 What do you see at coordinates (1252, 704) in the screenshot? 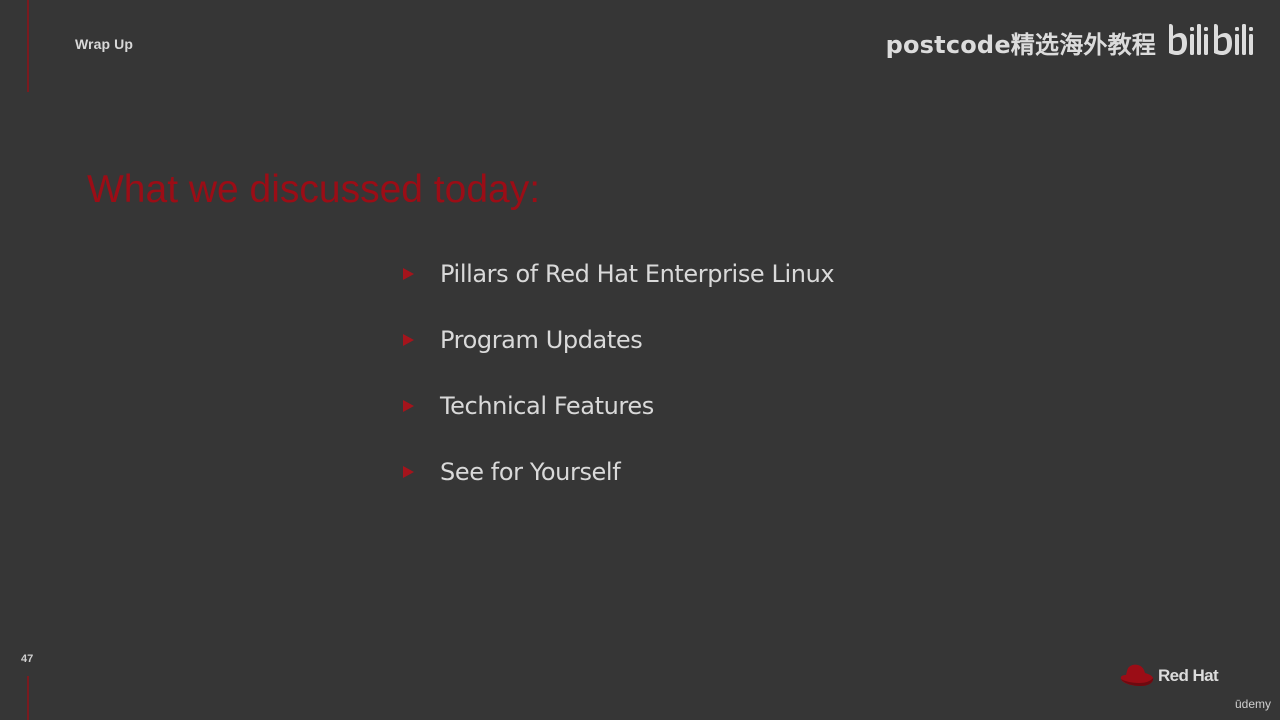
I see `udemy-watermark: ūdemy` at bounding box center [1252, 704].